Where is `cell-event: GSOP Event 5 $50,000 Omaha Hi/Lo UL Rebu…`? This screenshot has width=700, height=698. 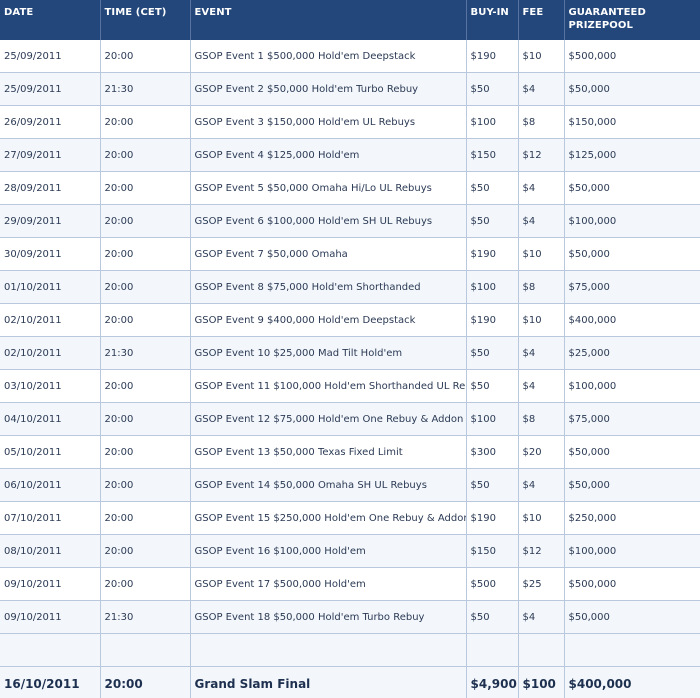
cell-event: GSOP Event 5 $50,000 Omaha Hi/Lo UL Rebu… is located at coordinates (328, 188).